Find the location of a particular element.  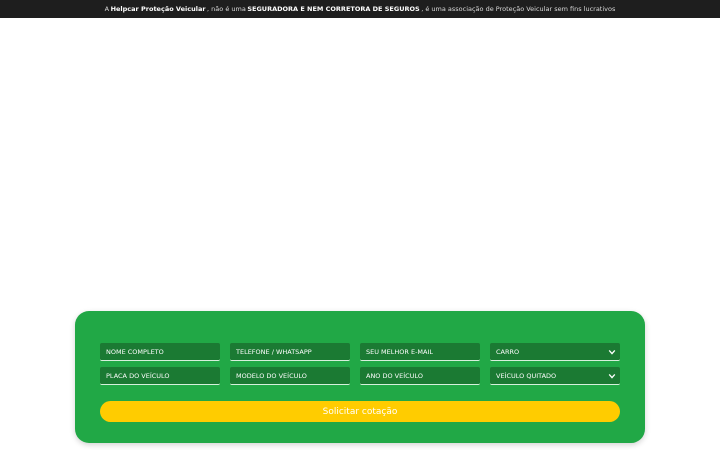

plate-input is located at coordinates (160, 376).